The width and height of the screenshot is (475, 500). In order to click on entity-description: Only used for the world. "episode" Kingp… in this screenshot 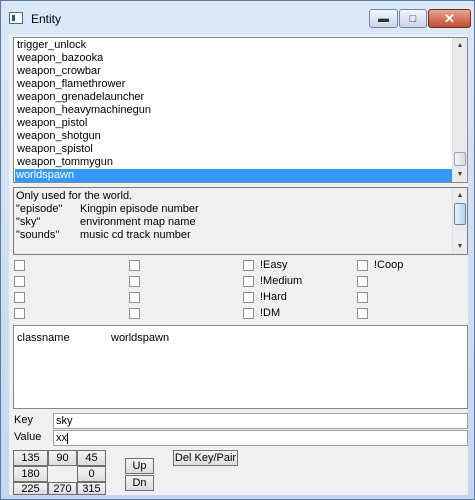, I will do `click(240, 221)`.